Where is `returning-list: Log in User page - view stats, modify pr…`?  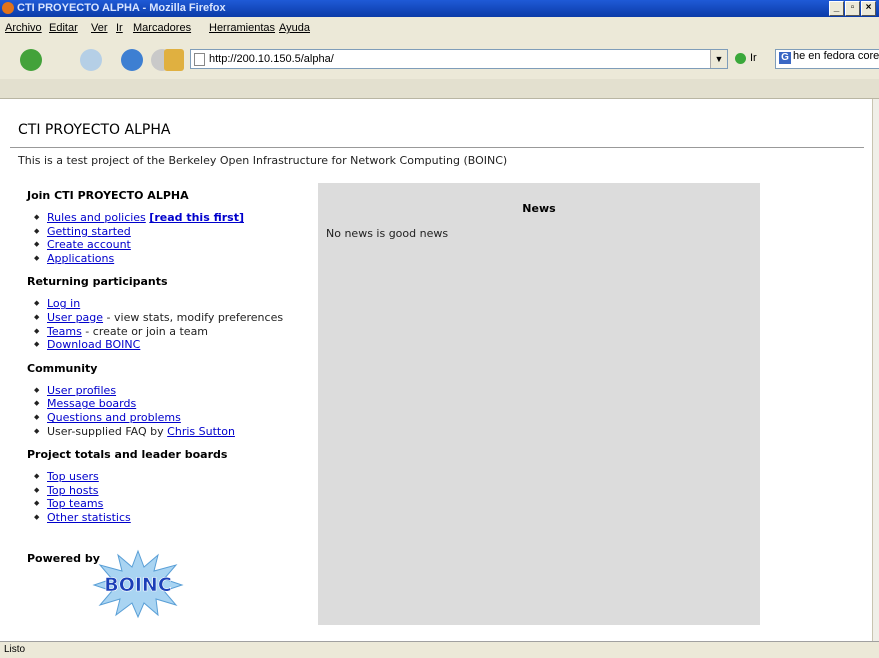 returning-list: Log in User page - view stats, modify pr… is located at coordinates (172, 324).